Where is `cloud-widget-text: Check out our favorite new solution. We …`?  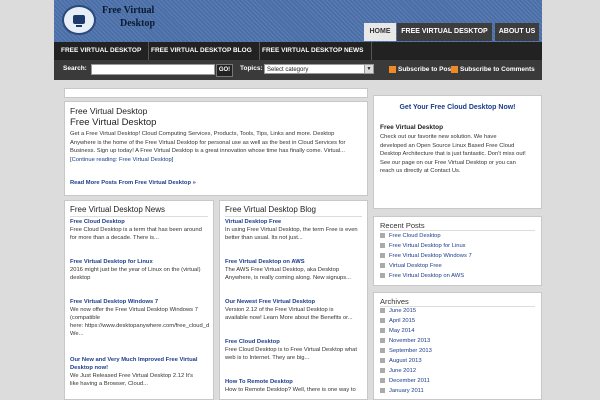
cloud-widget-text: Check out our favorite new solution. We … is located at coordinates (453, 154).